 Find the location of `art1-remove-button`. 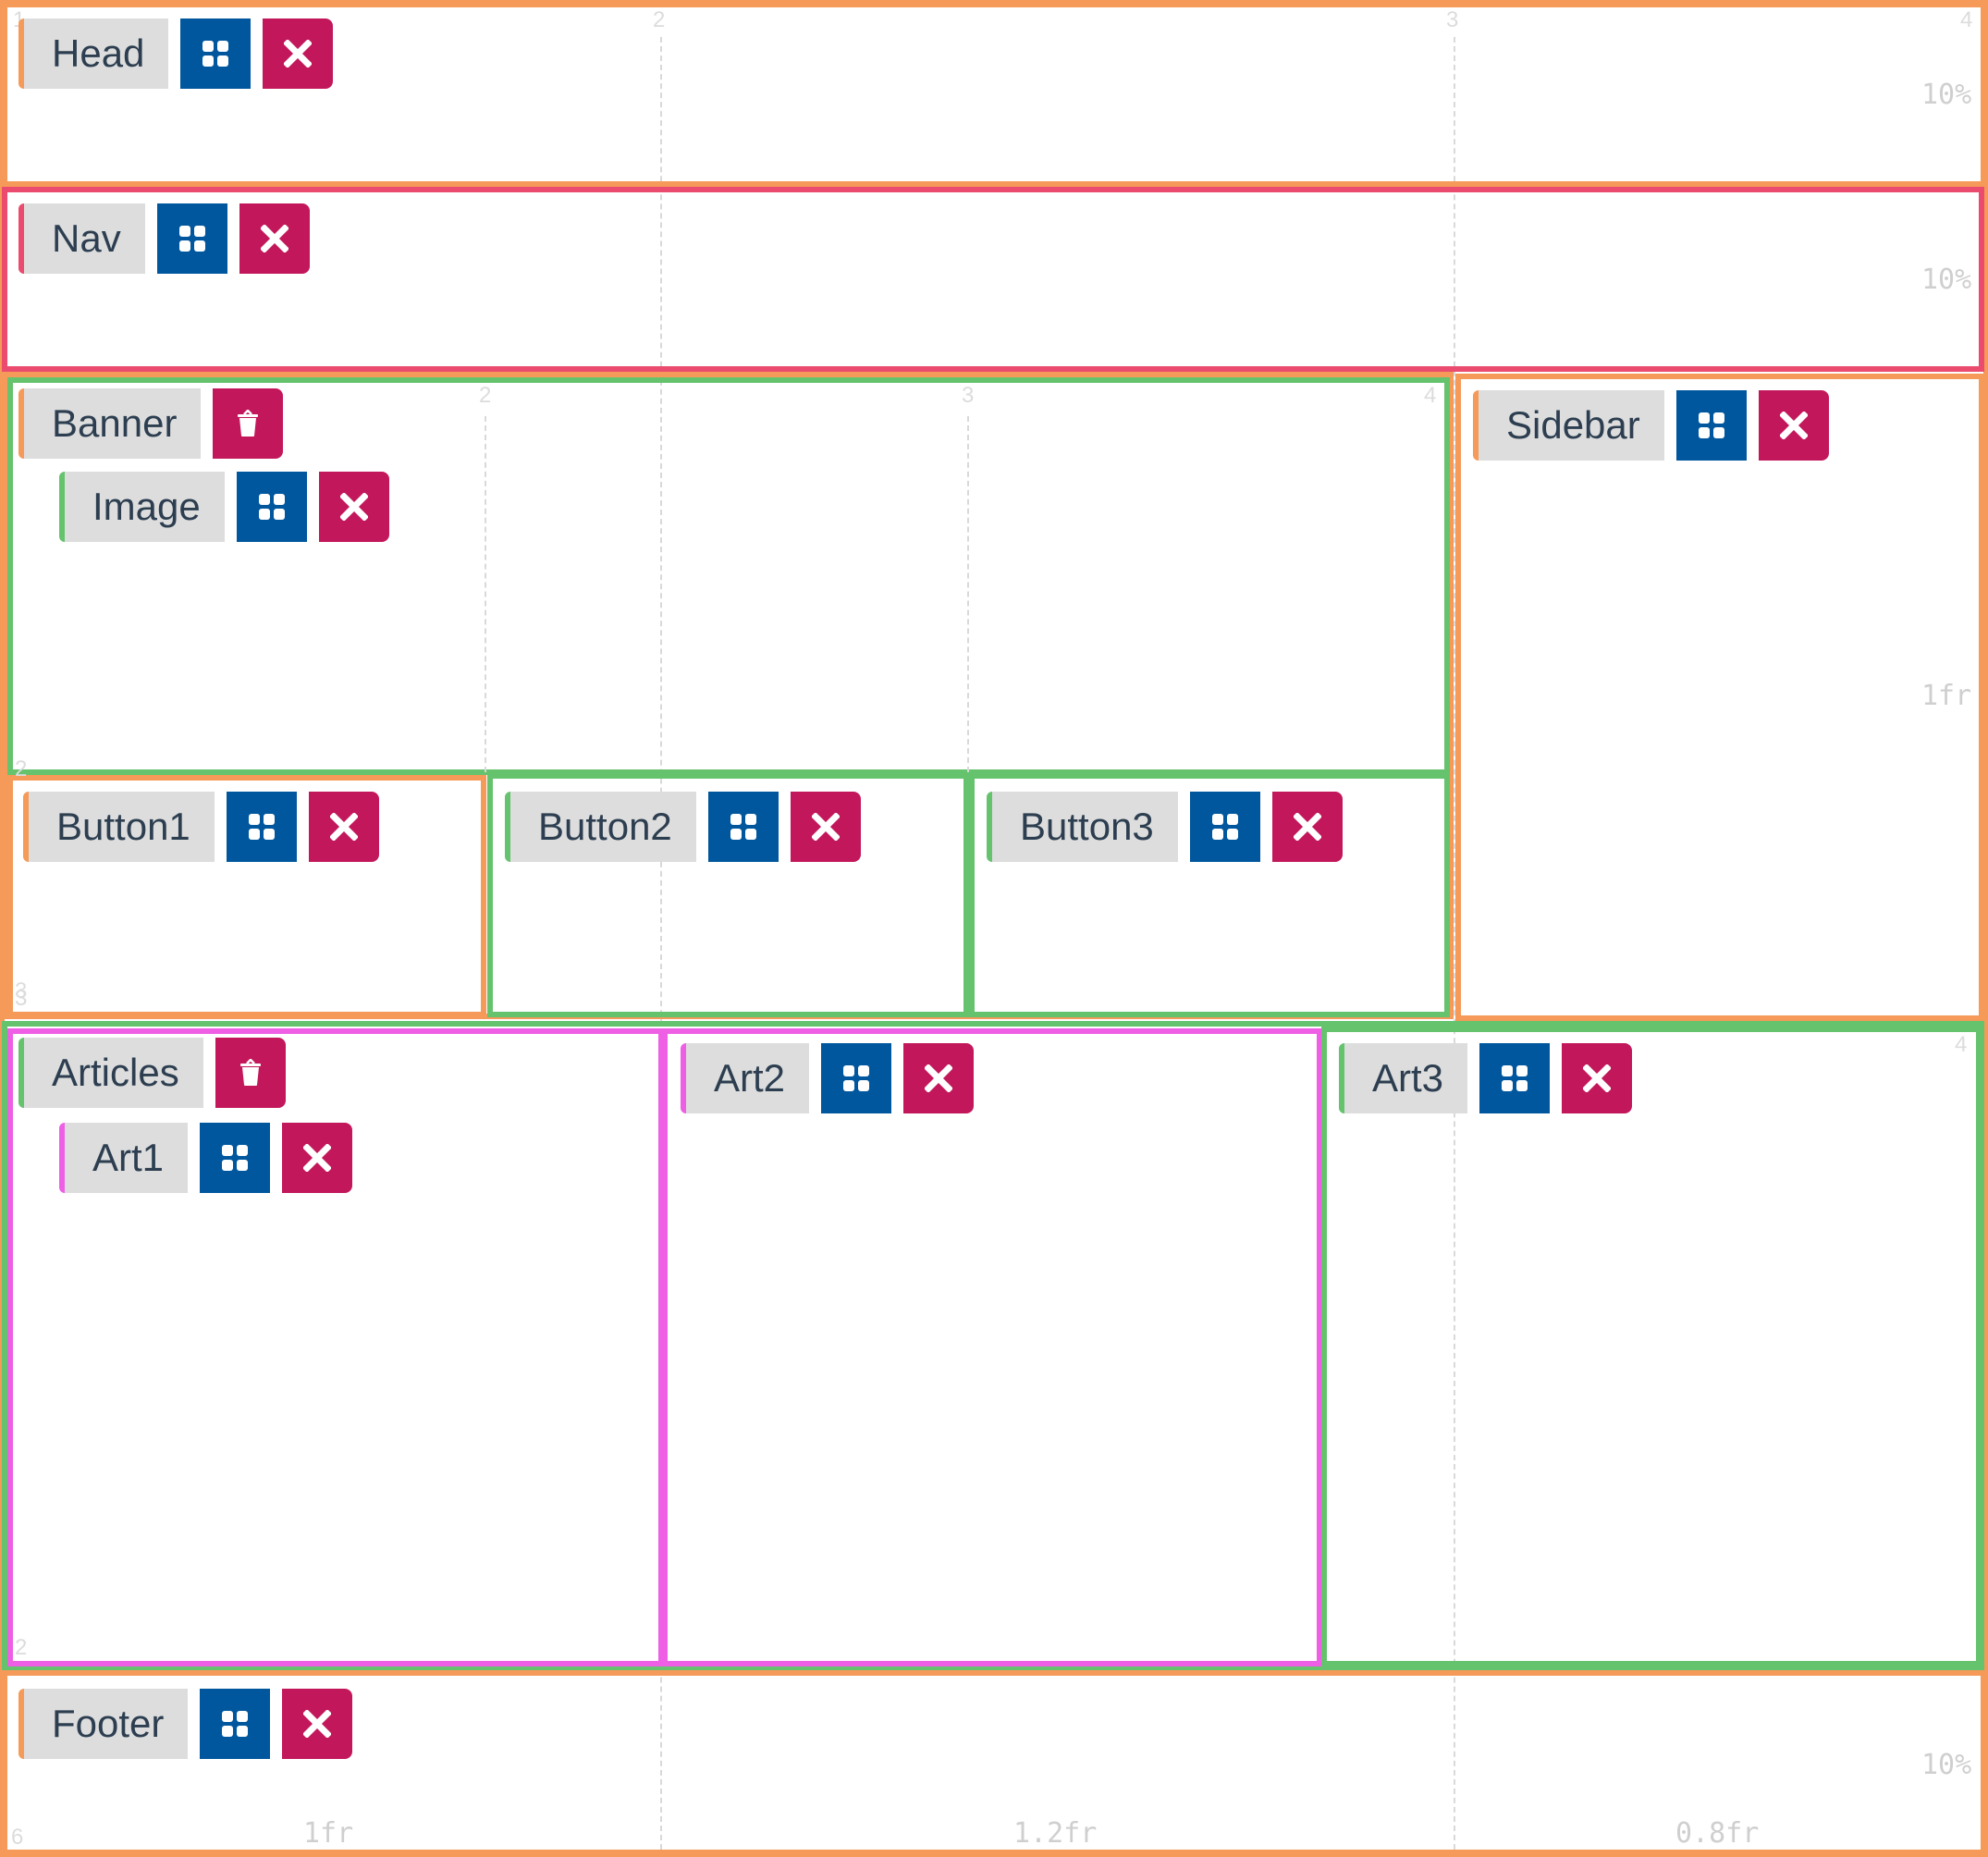

art1-remove-button is located at coordinates (317, 1158).